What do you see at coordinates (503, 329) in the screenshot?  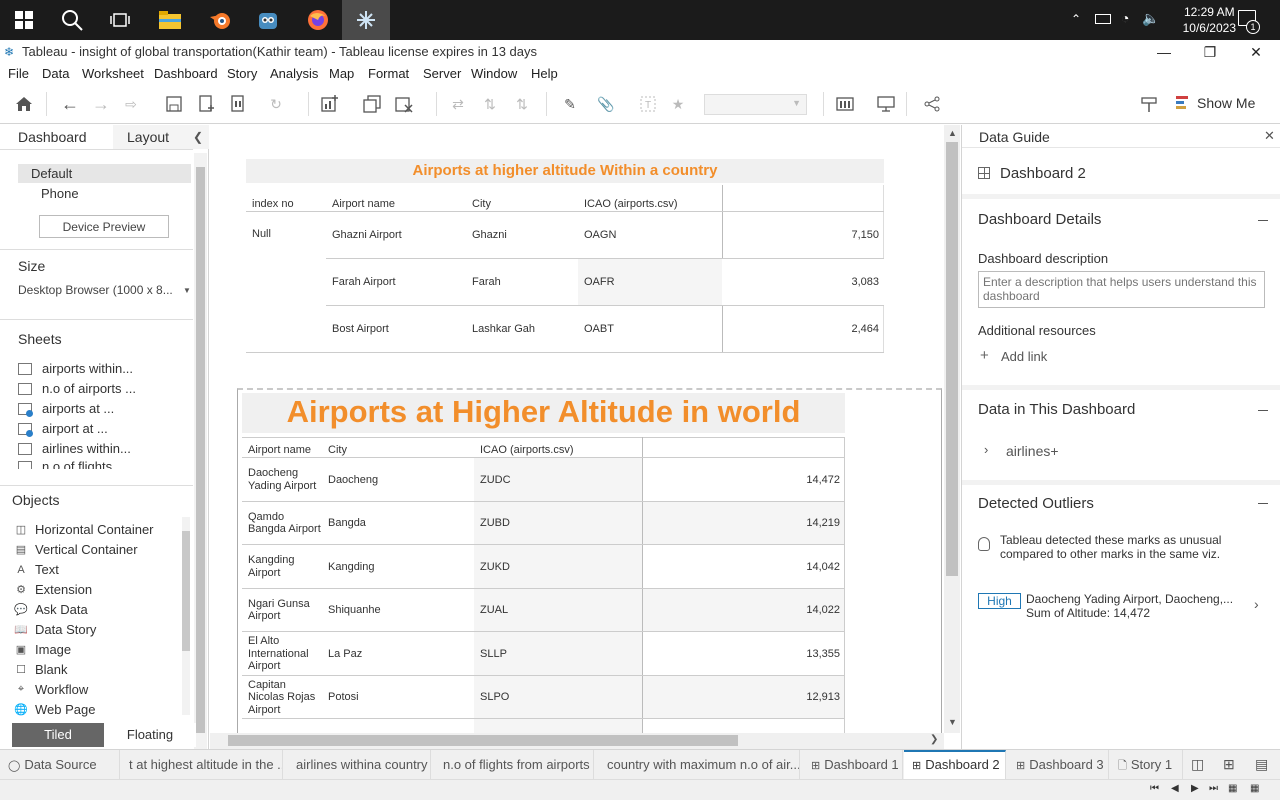 I see `table-cell: Lashkar Gah` at bounding box center [503, 329].